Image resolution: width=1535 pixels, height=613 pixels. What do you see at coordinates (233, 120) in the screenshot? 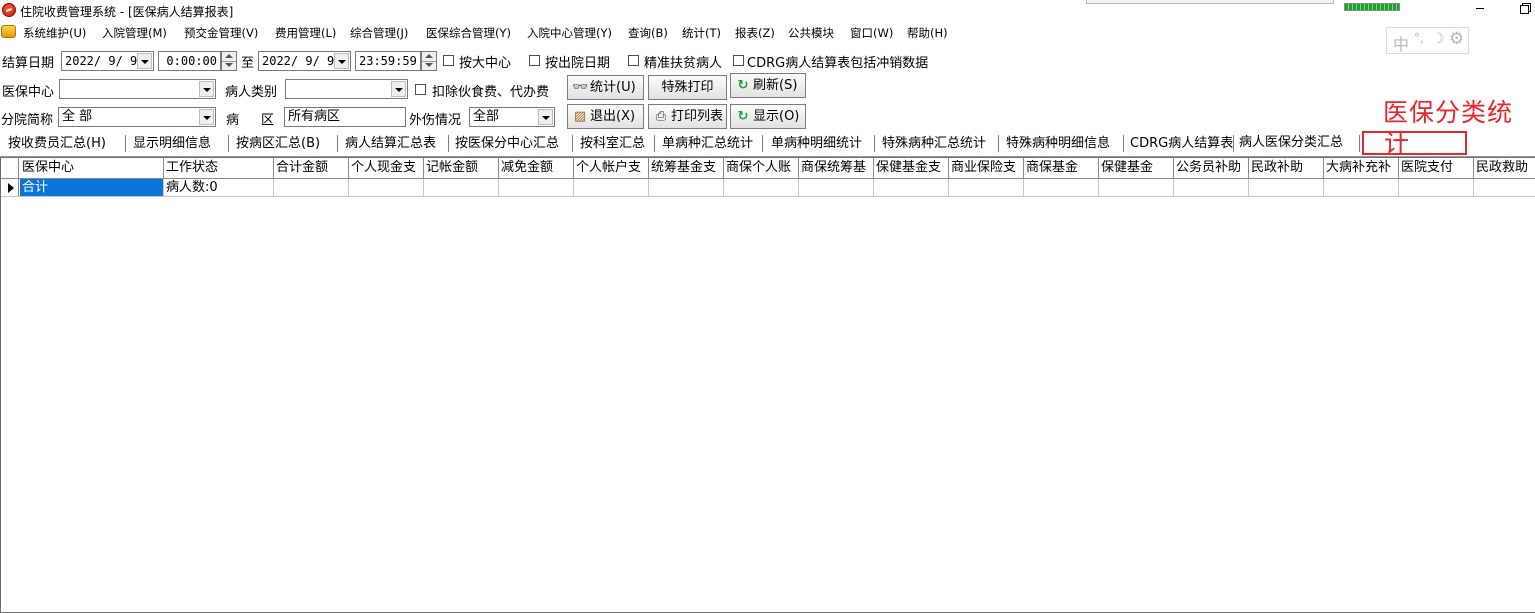
I see `ward-label-1: 病` at bounding box center [233, 120].